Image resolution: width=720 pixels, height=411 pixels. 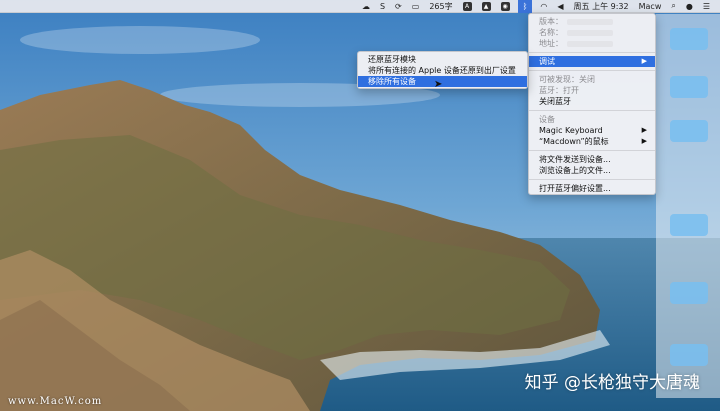 I want to click on word-count: 265字, so click(x=440, y=6).